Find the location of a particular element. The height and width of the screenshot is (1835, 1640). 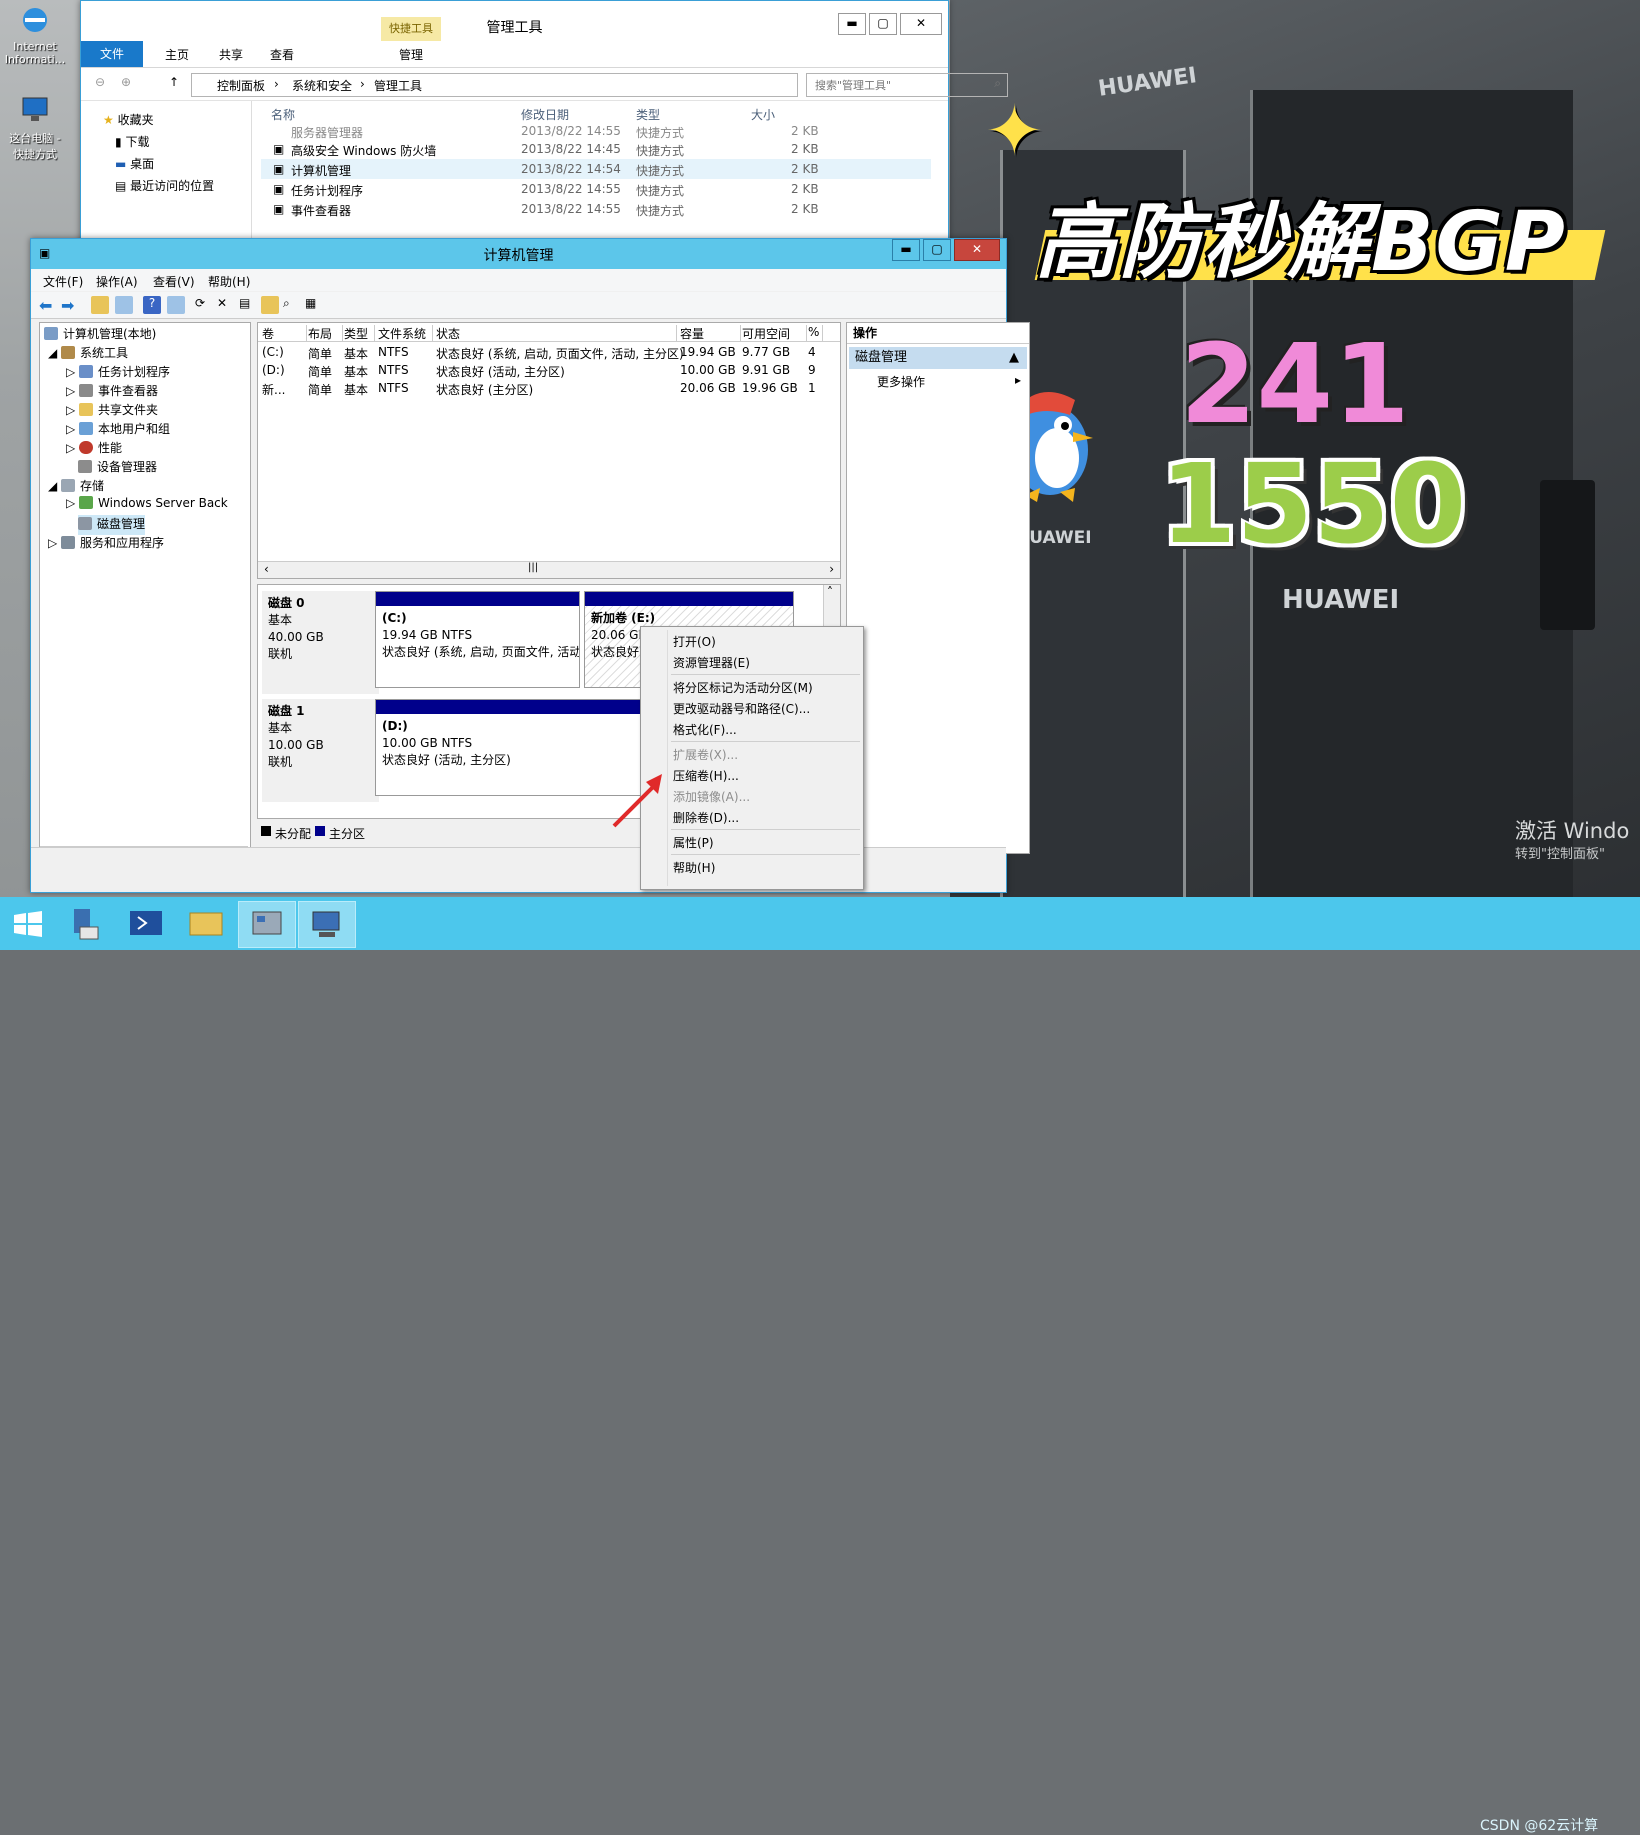

disk-info-0: 磁盘 0 基本 40.00 GB 联机 is located at coordinates (320, 642).